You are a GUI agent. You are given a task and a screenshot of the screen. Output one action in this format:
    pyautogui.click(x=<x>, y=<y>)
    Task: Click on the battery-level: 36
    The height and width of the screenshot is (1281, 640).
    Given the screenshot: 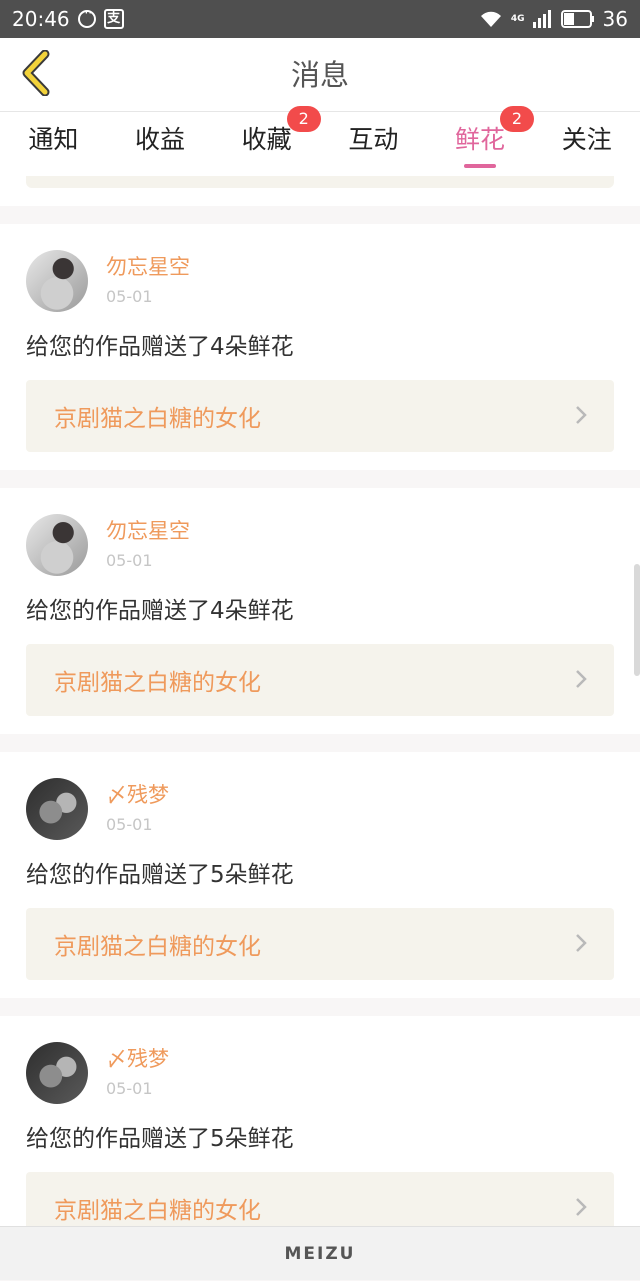 What is the action you would take?
    pyautogui.click(x=615, y=19)
    